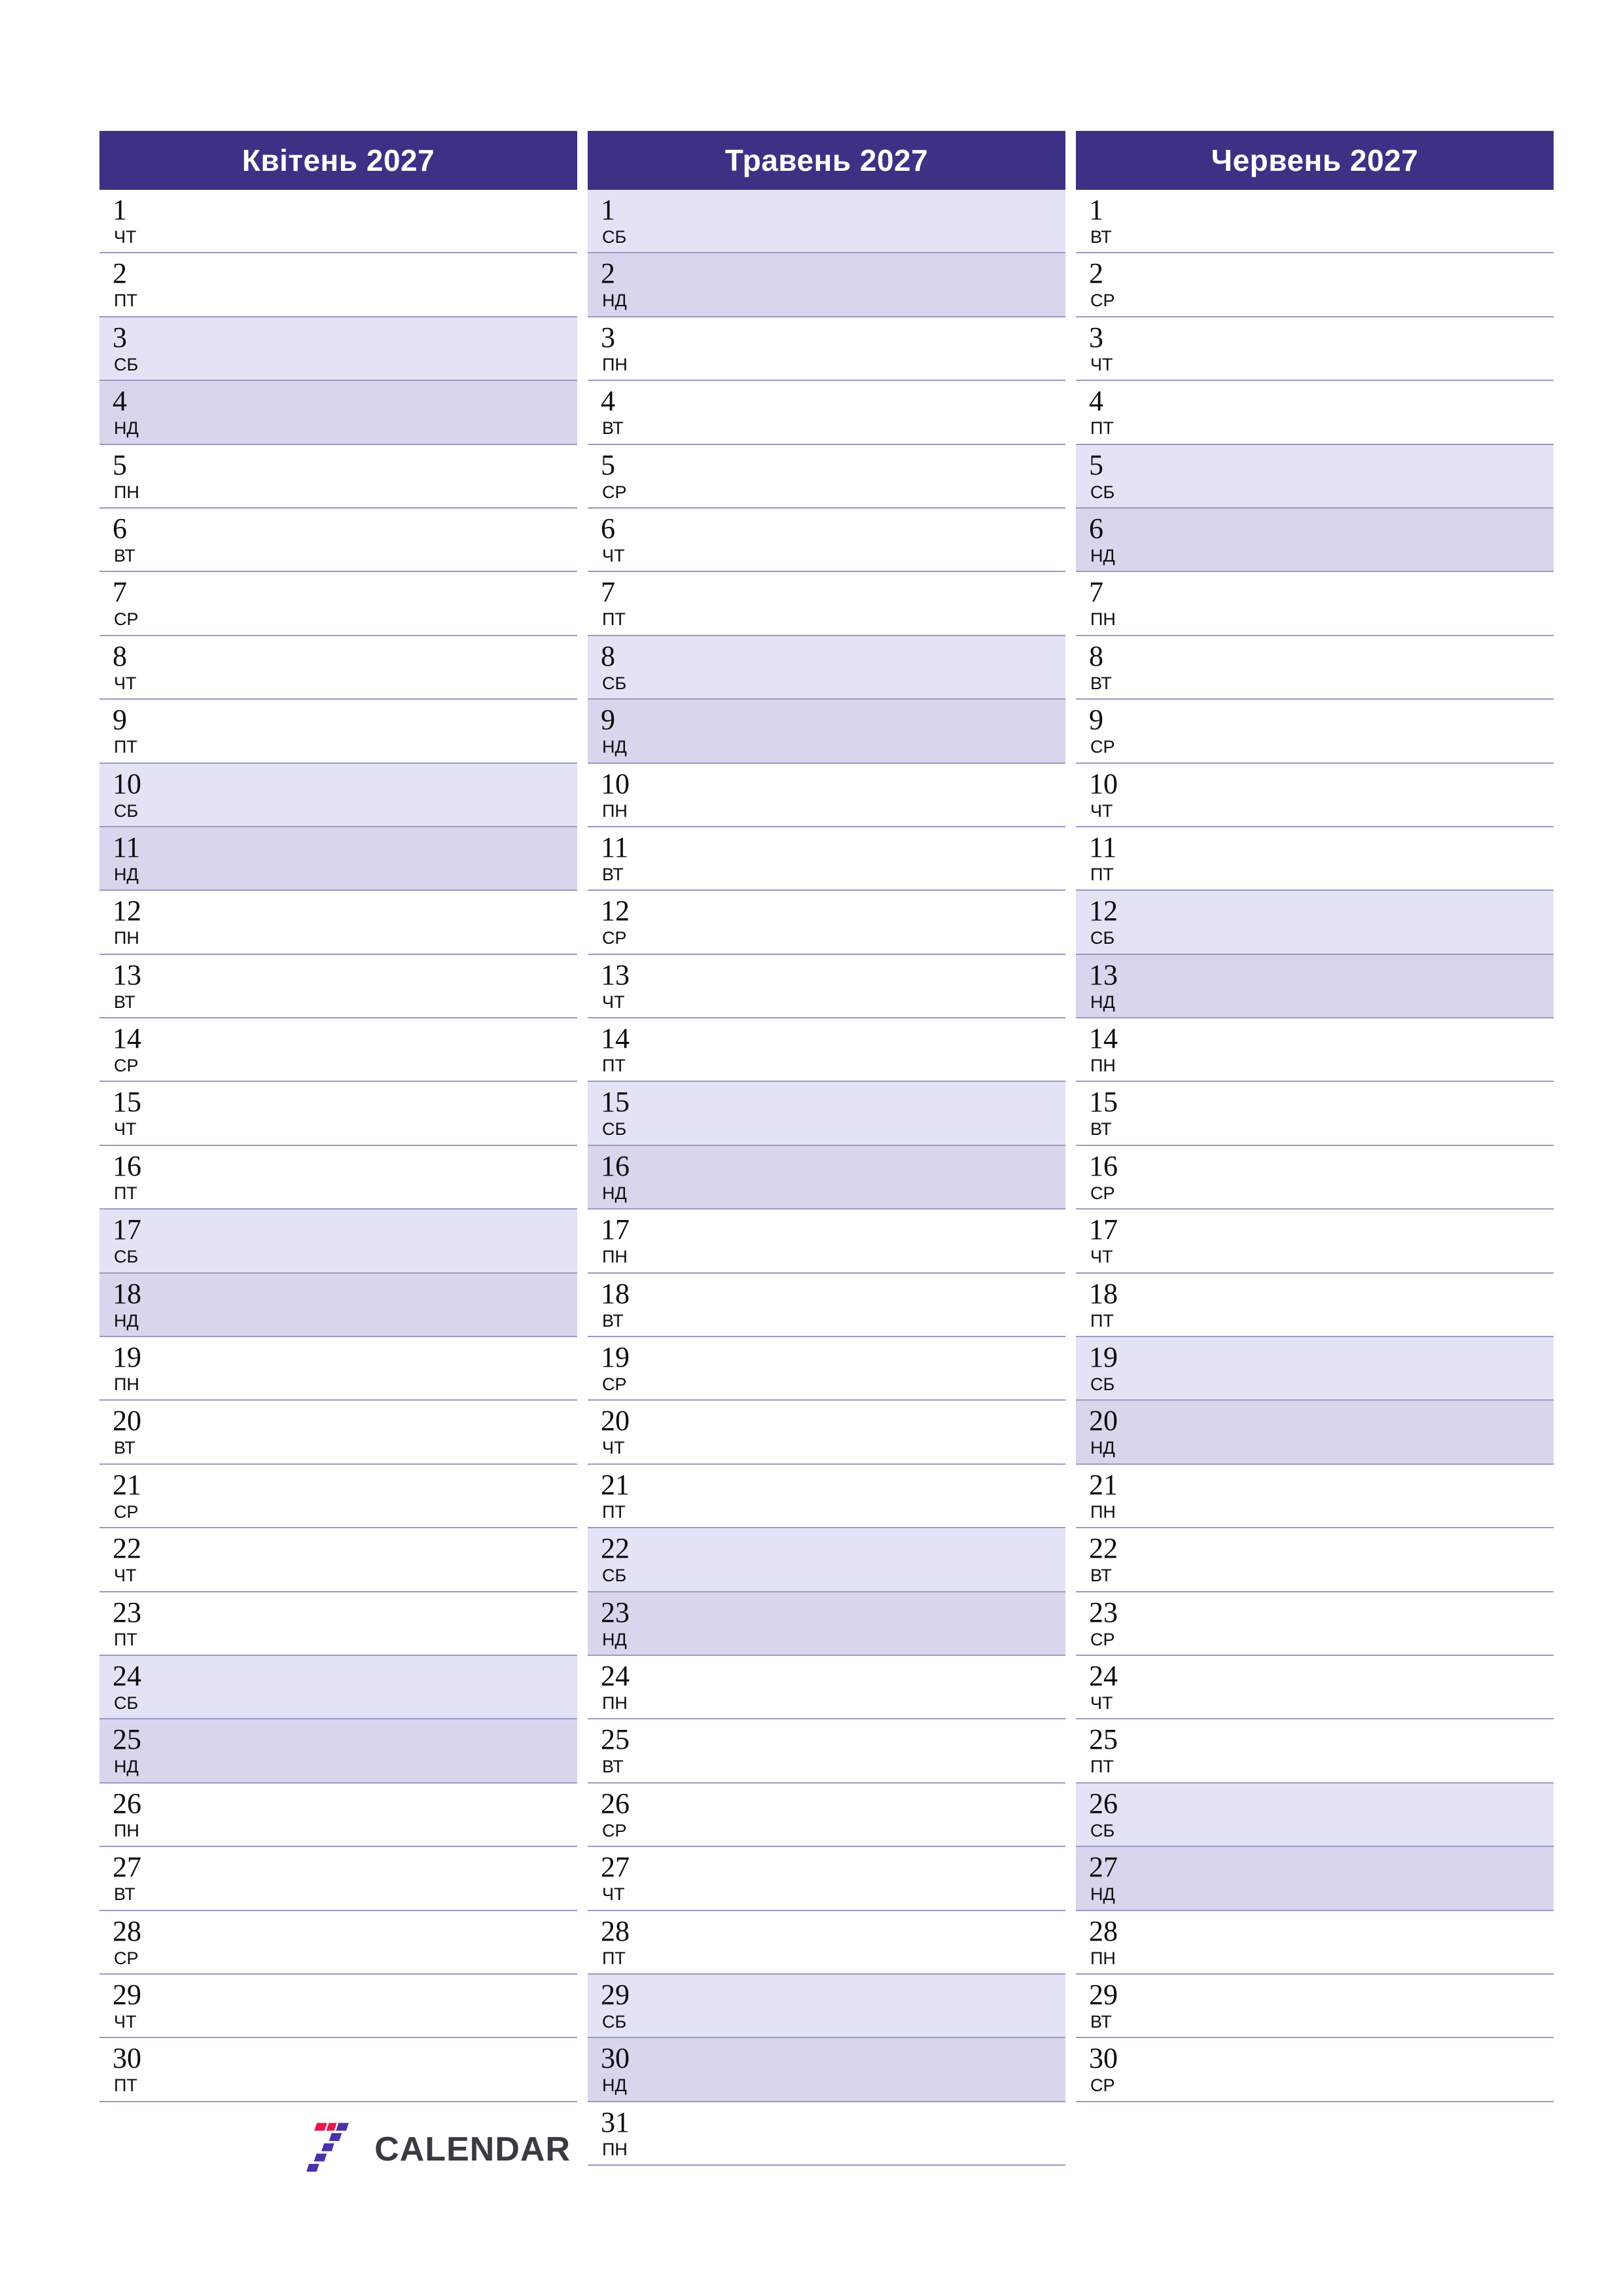 This screenshot has width=1623, height=2296. What do you see at coordinates (826, 2070) in the screenshot?
I see `day-row: 30 НД` at bounding box center [826, 2070].